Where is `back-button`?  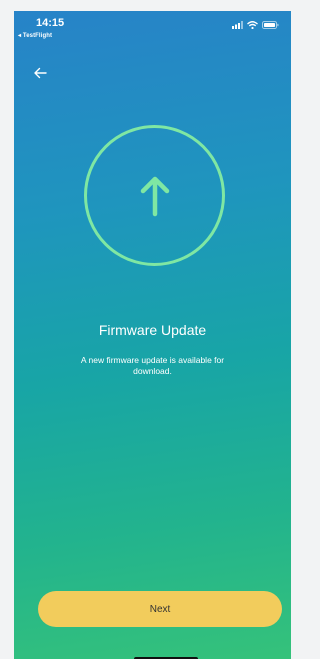 back-button is located at coordinates (40, 73).